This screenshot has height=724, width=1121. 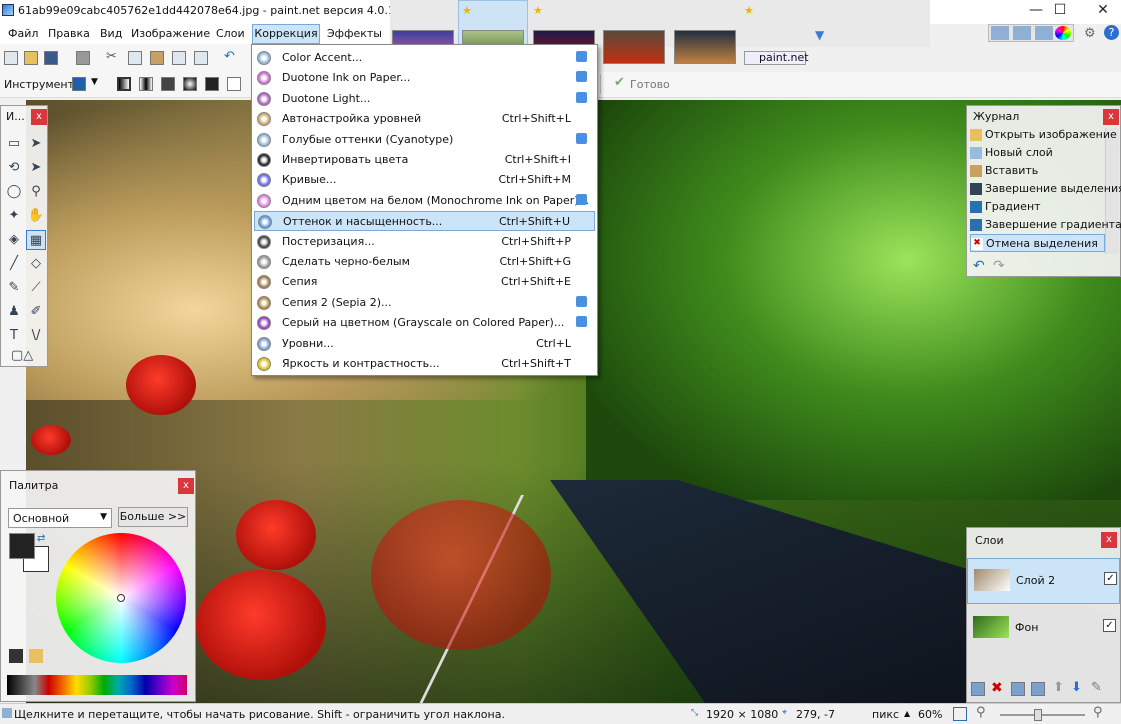 I want to click on gradient-radial-icon, so click(x=190, y=84).